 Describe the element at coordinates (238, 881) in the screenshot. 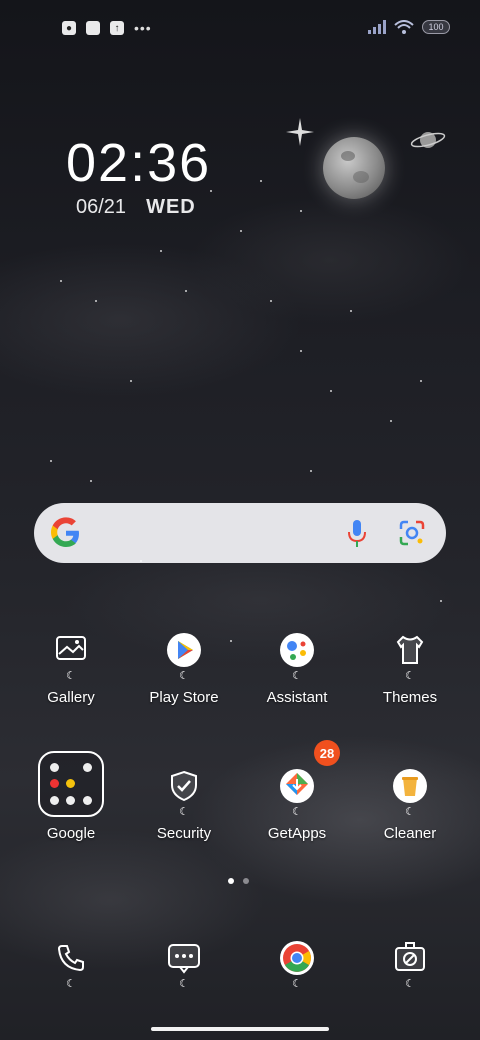

I see `page-indicator` at that location.